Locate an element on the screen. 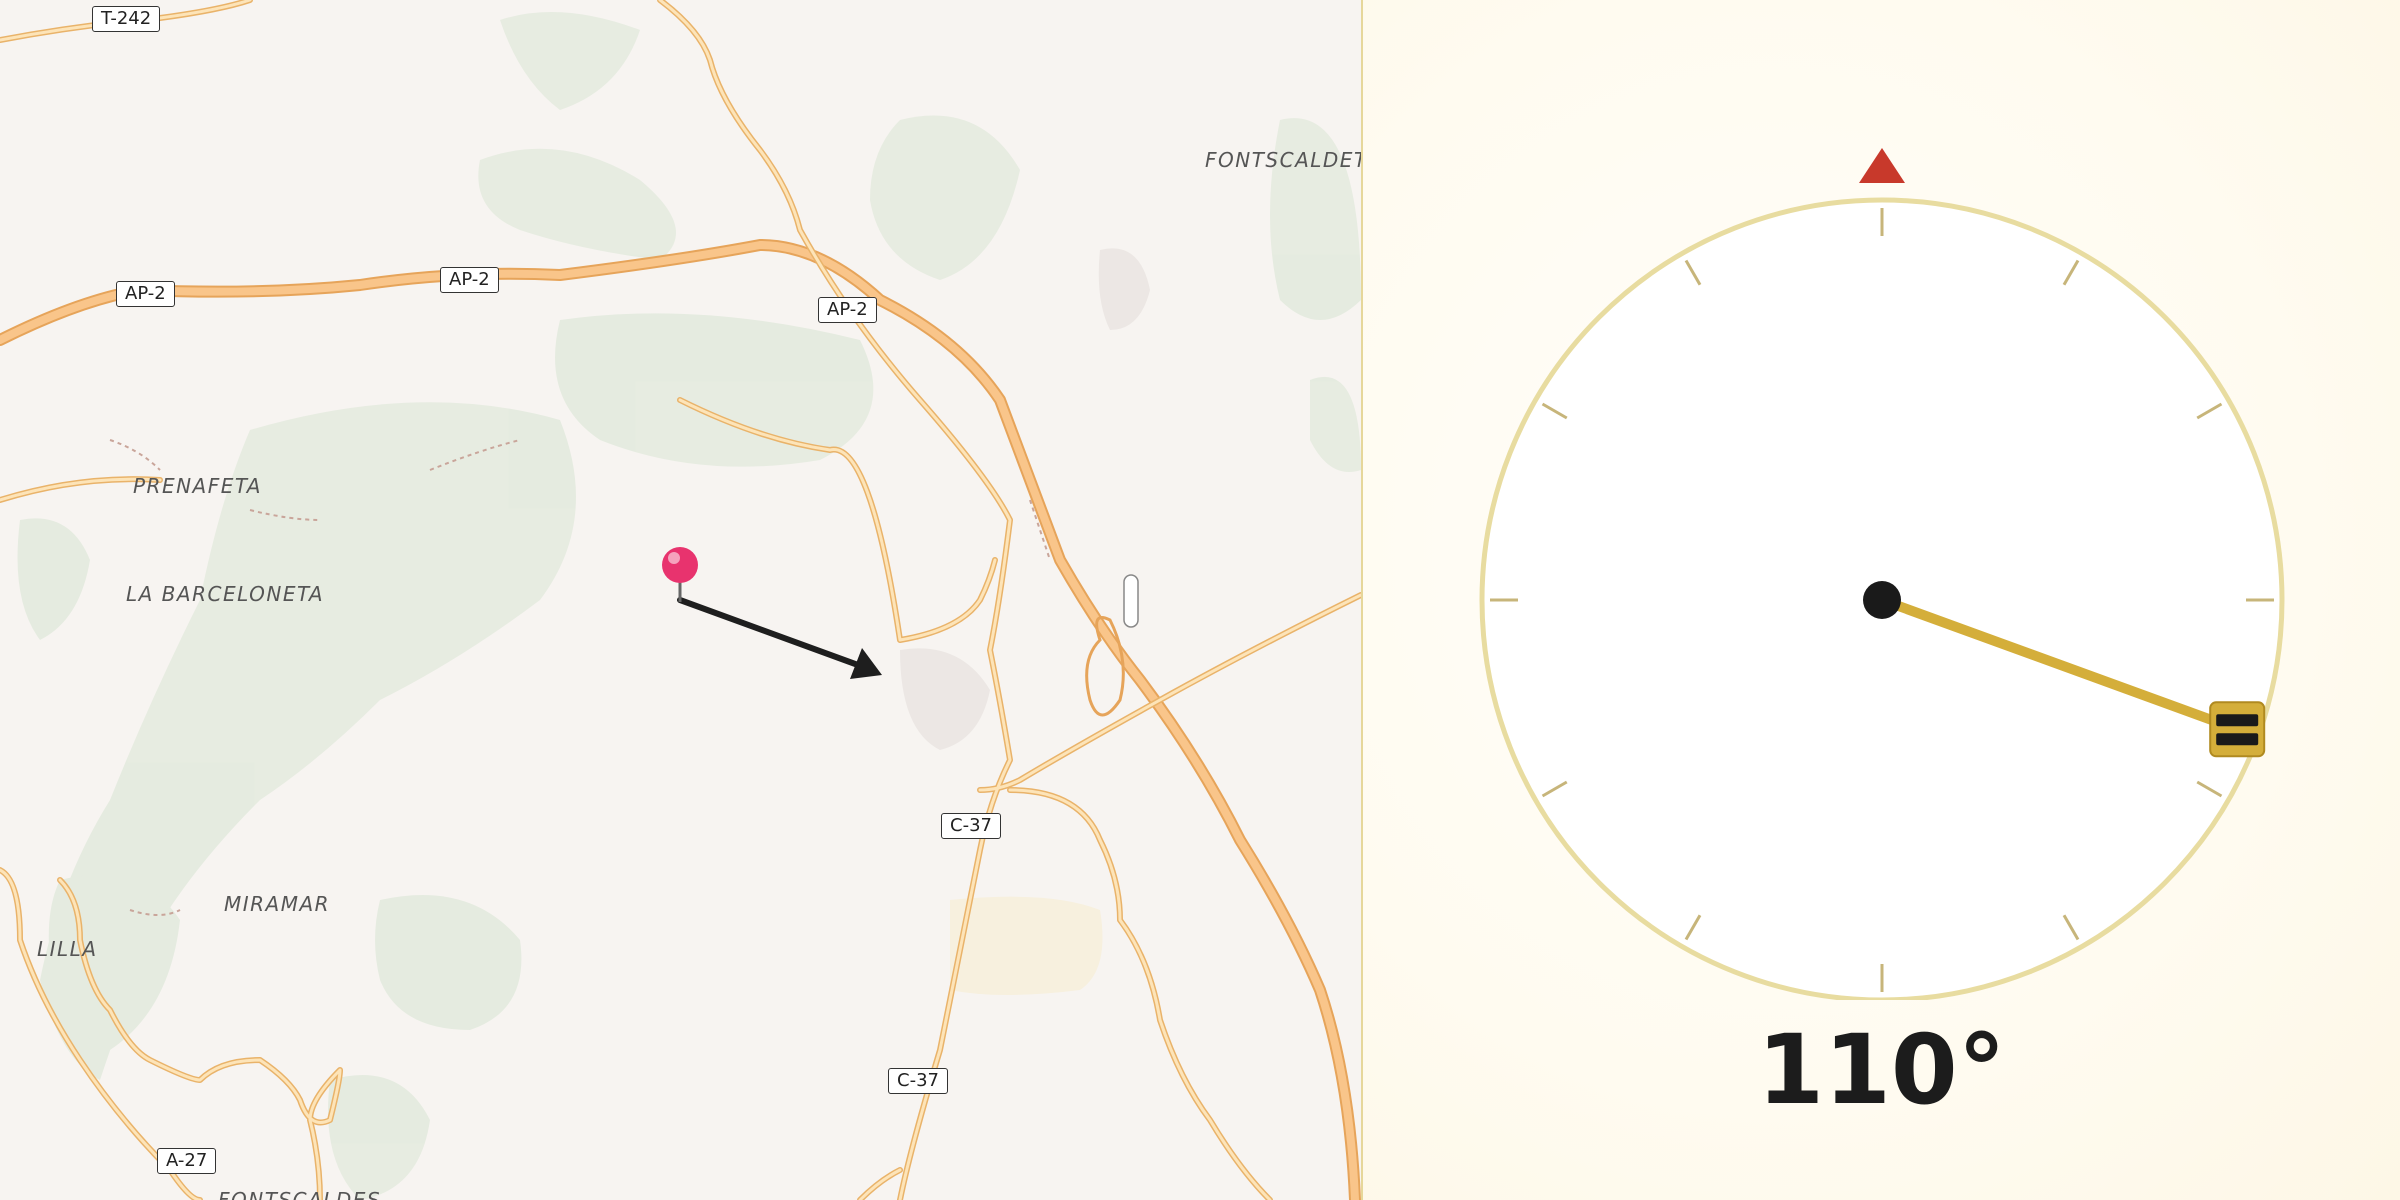  needle-pivot is located at coordinates (1882, 600).